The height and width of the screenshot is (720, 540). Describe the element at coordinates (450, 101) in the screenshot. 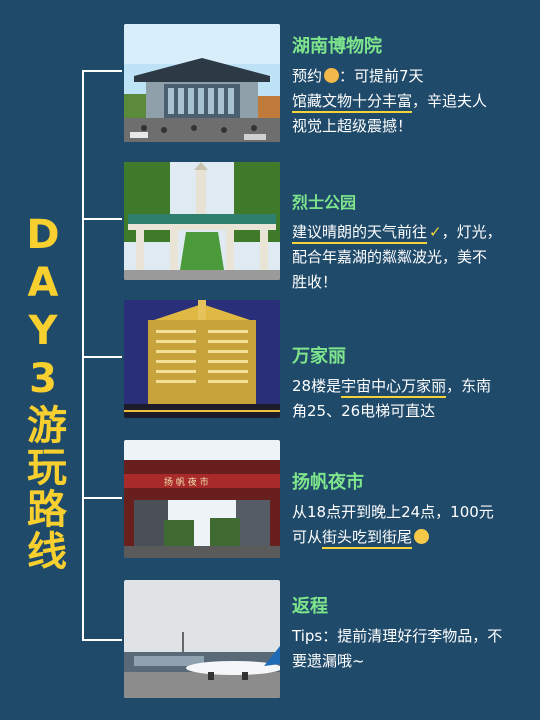

I see `text-segment: ，辛追夫人` at that location.